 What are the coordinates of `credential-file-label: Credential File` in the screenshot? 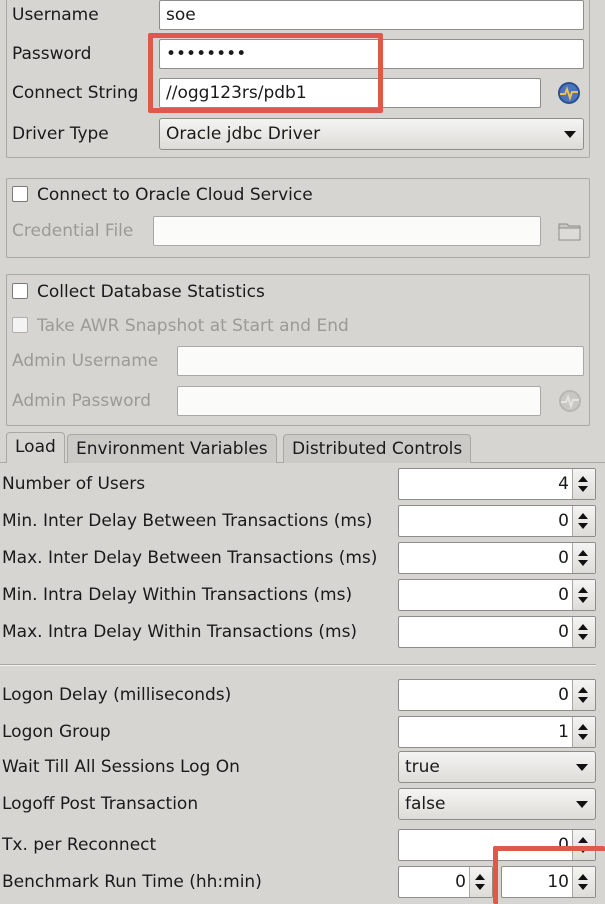 It's located at (73, 231).